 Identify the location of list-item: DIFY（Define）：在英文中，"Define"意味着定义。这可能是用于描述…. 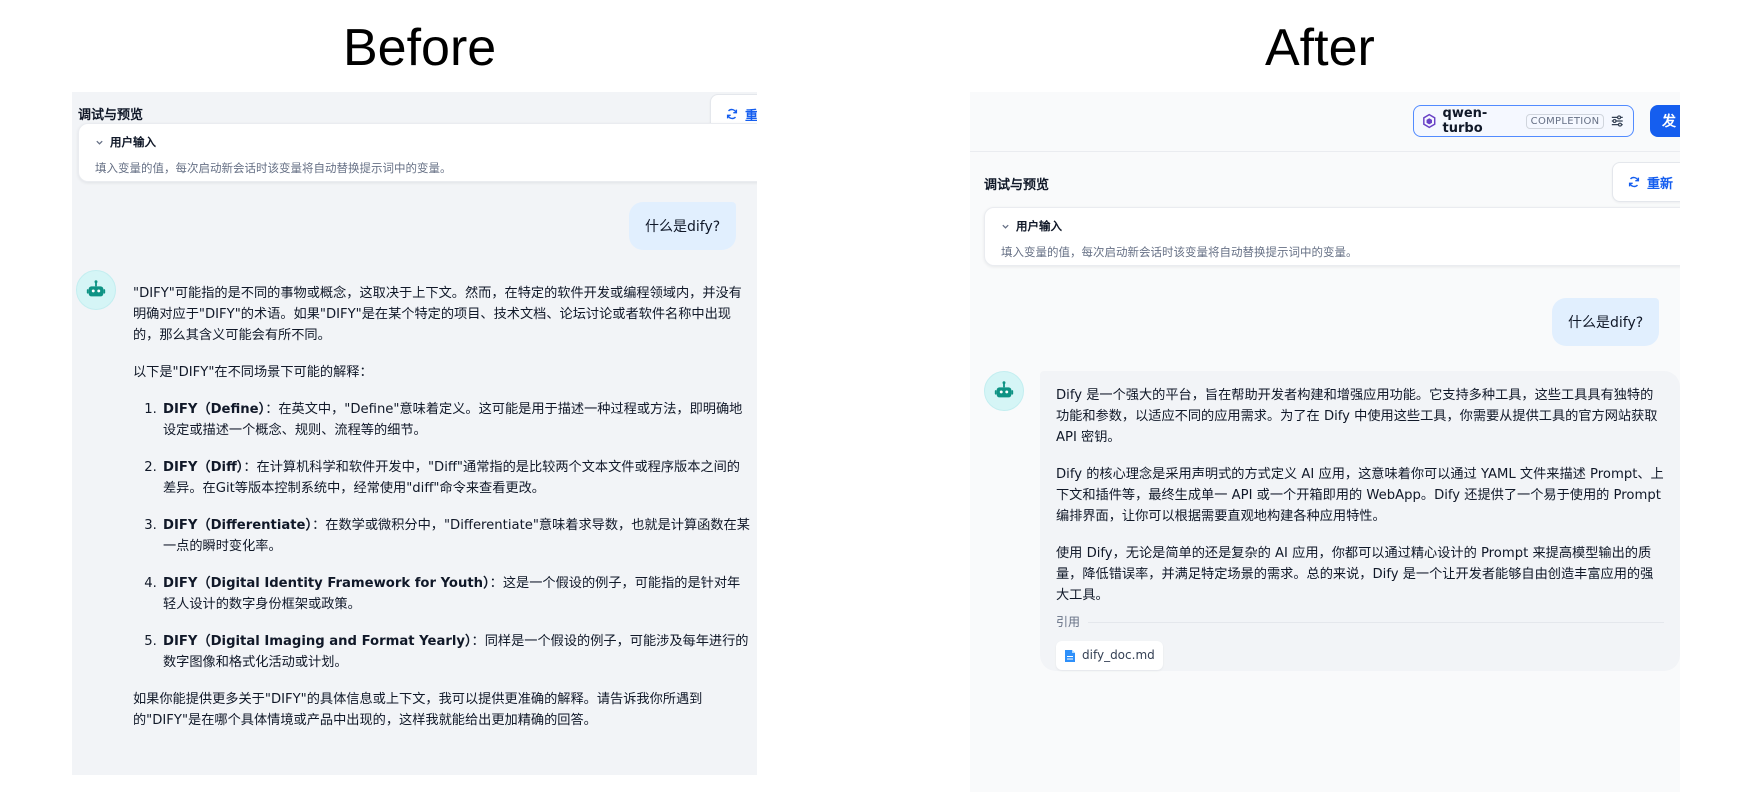
(456, 420).